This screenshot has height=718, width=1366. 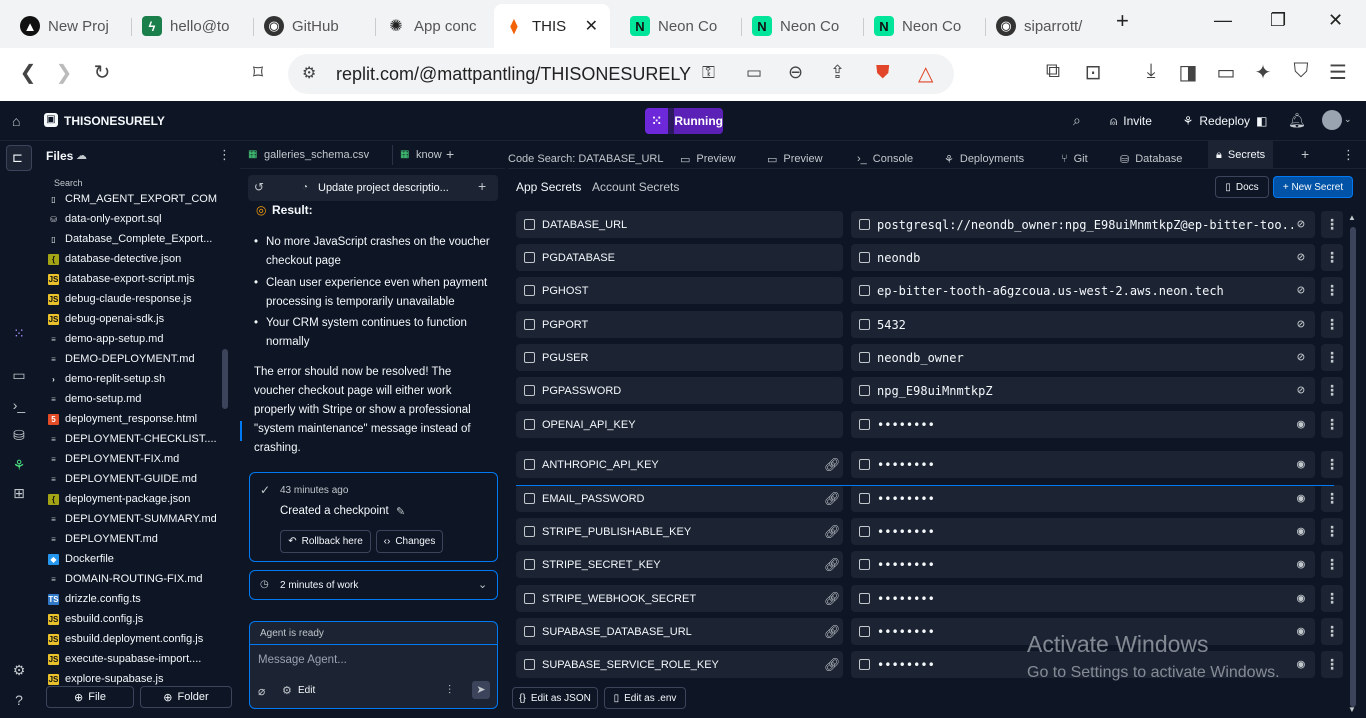 I want to click on database-icon: ⛁, so click(x=19, y=435).